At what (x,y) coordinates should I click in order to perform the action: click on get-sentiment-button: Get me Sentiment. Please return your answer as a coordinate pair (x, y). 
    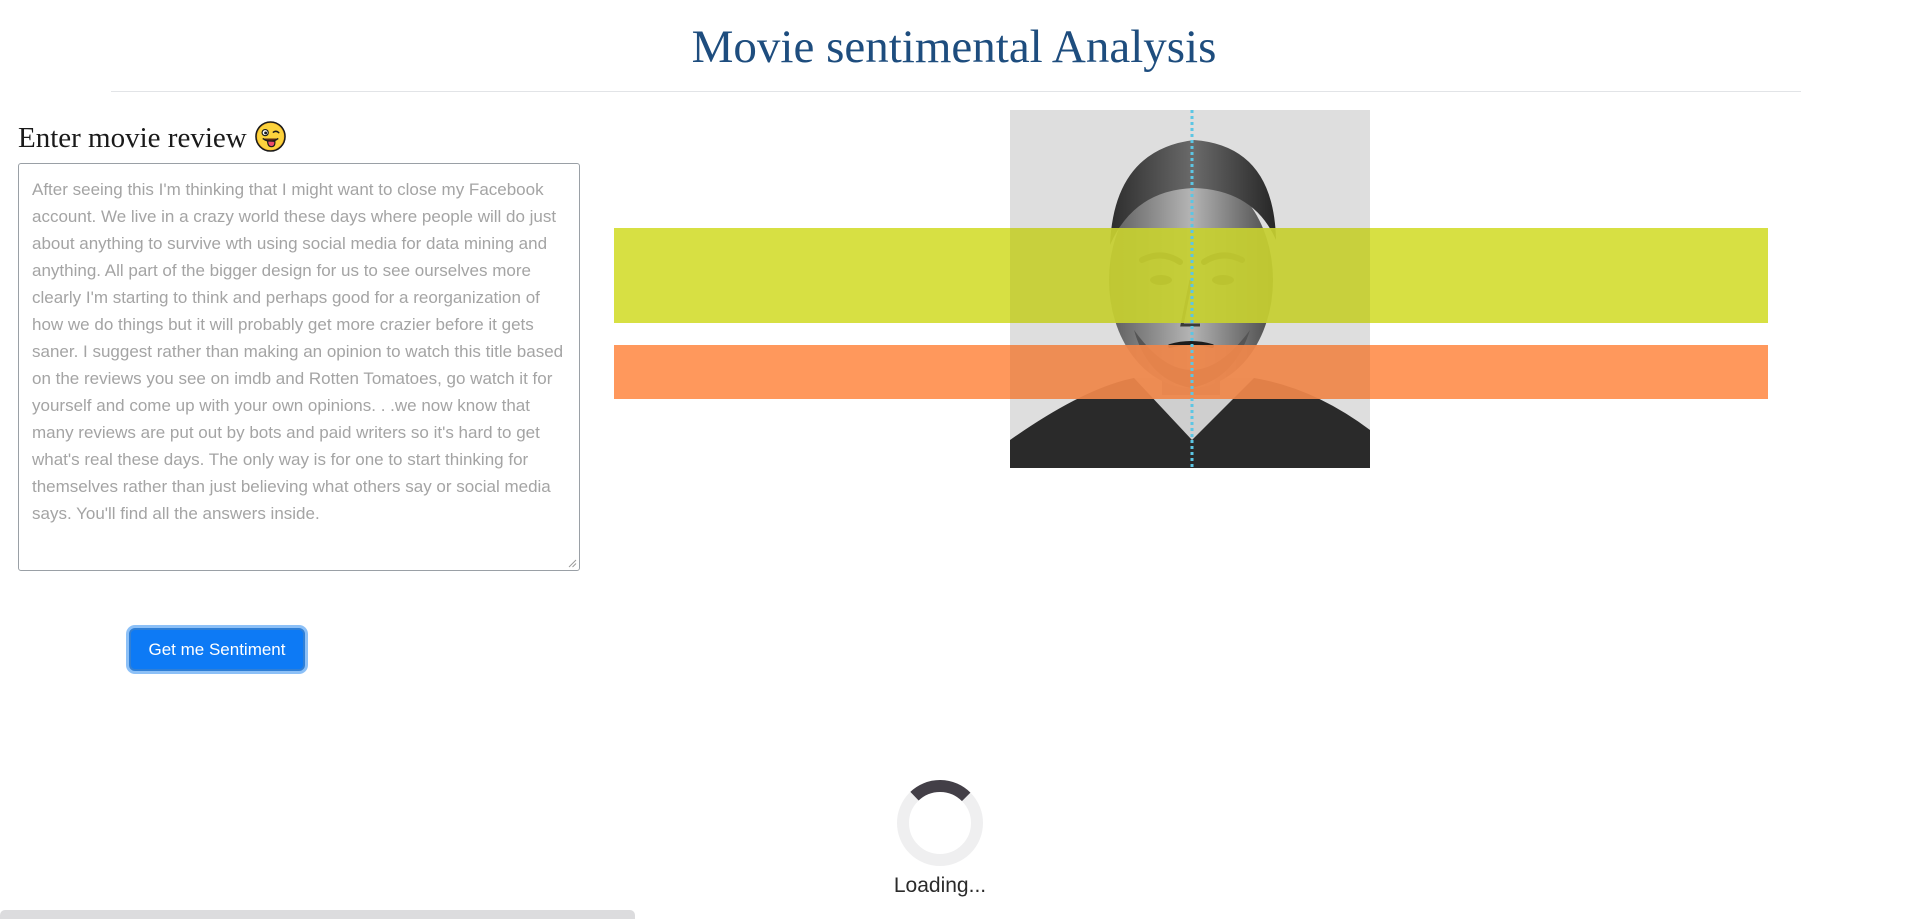
    Looking at the image, I should click on (217, 649).